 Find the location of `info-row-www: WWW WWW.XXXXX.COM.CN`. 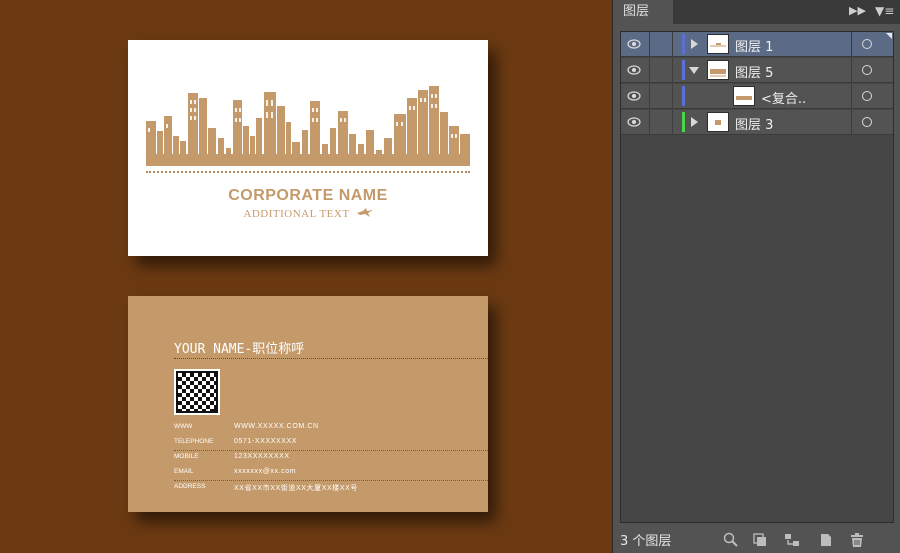

info-row-www: WWW WWW.XXXXX.COM.CN is located at coordinates (324, 430).